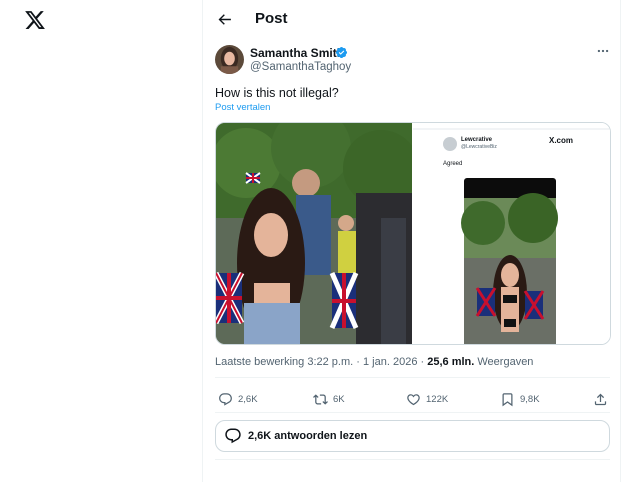  I want to click on post-time: 3:22 p.m., so click(330, 362).